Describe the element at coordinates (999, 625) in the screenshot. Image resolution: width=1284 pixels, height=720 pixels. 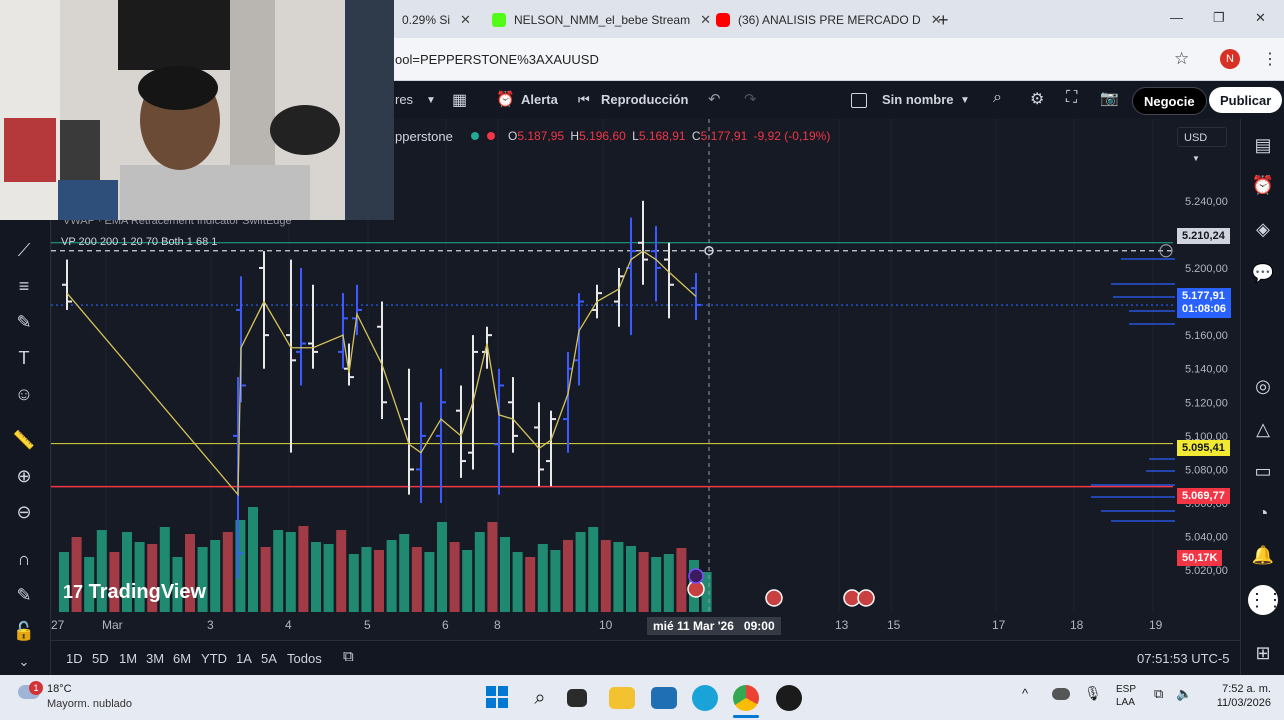
I see `time-axis-tick: 17` at that location.